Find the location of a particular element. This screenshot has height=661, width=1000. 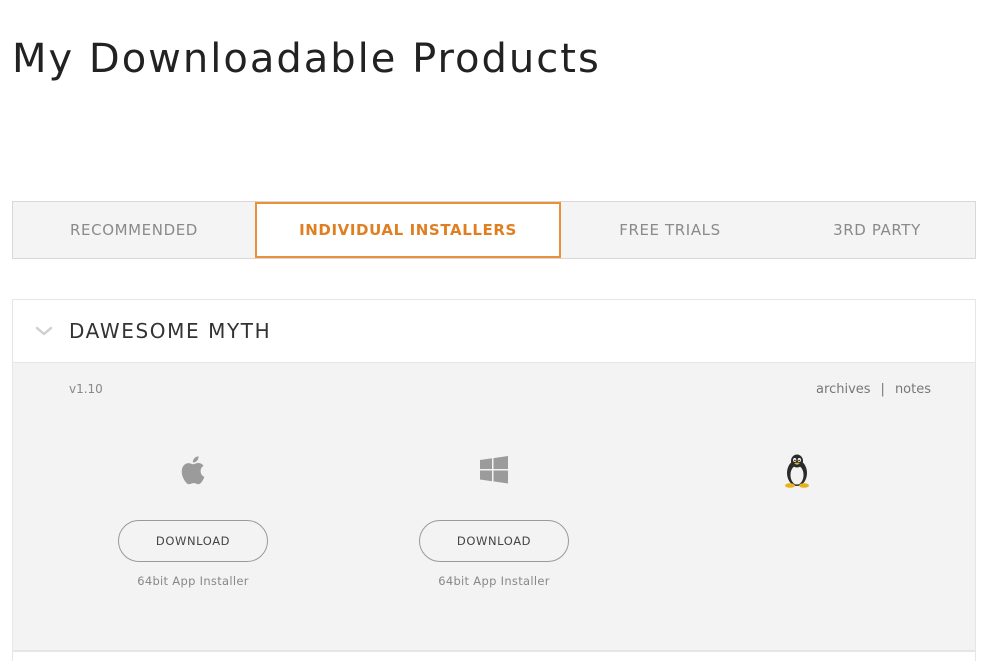

page-title: My Downloadable Products is located at coordinates (306, 59).